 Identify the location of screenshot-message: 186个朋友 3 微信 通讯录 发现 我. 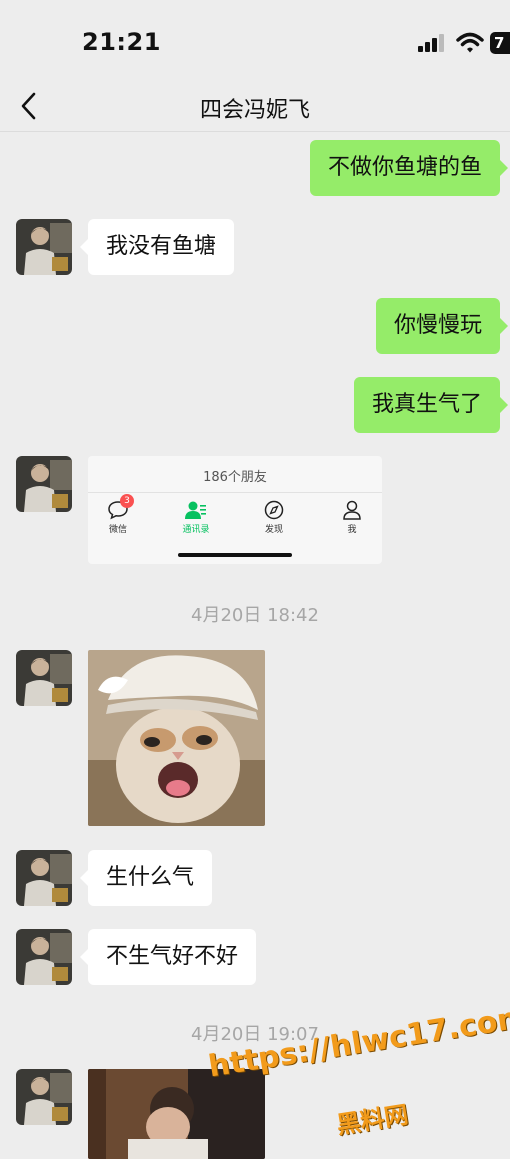
(235, 510).